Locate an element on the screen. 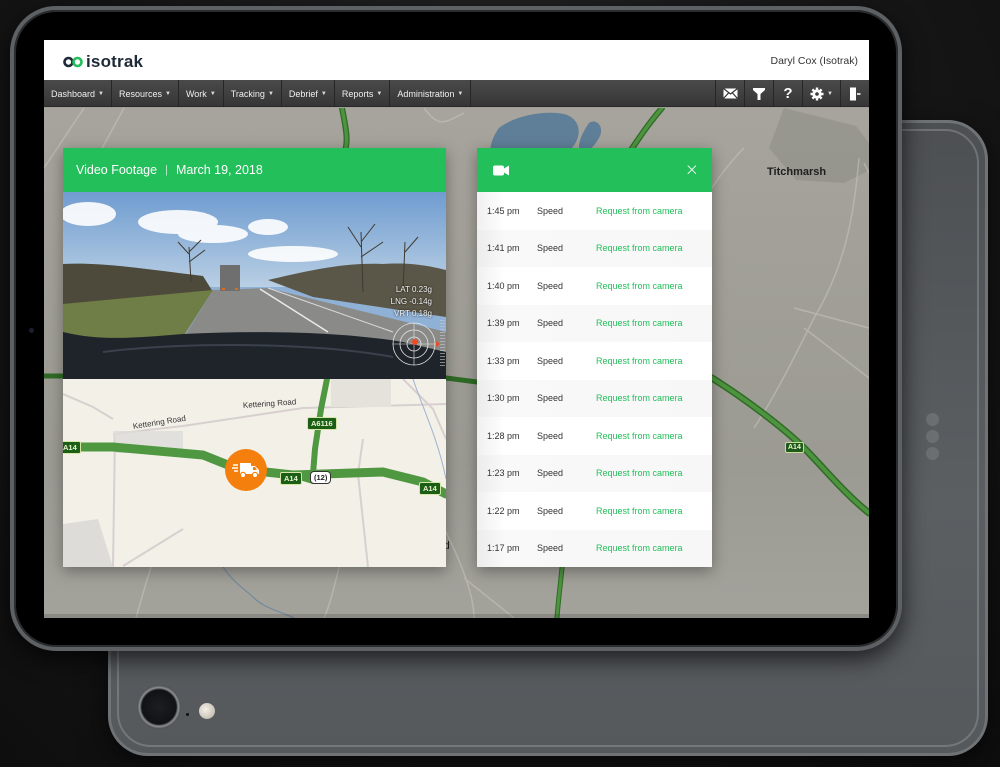  event-row: 1:23 pm Speed Request from camera is located at coordinates (594, 473).